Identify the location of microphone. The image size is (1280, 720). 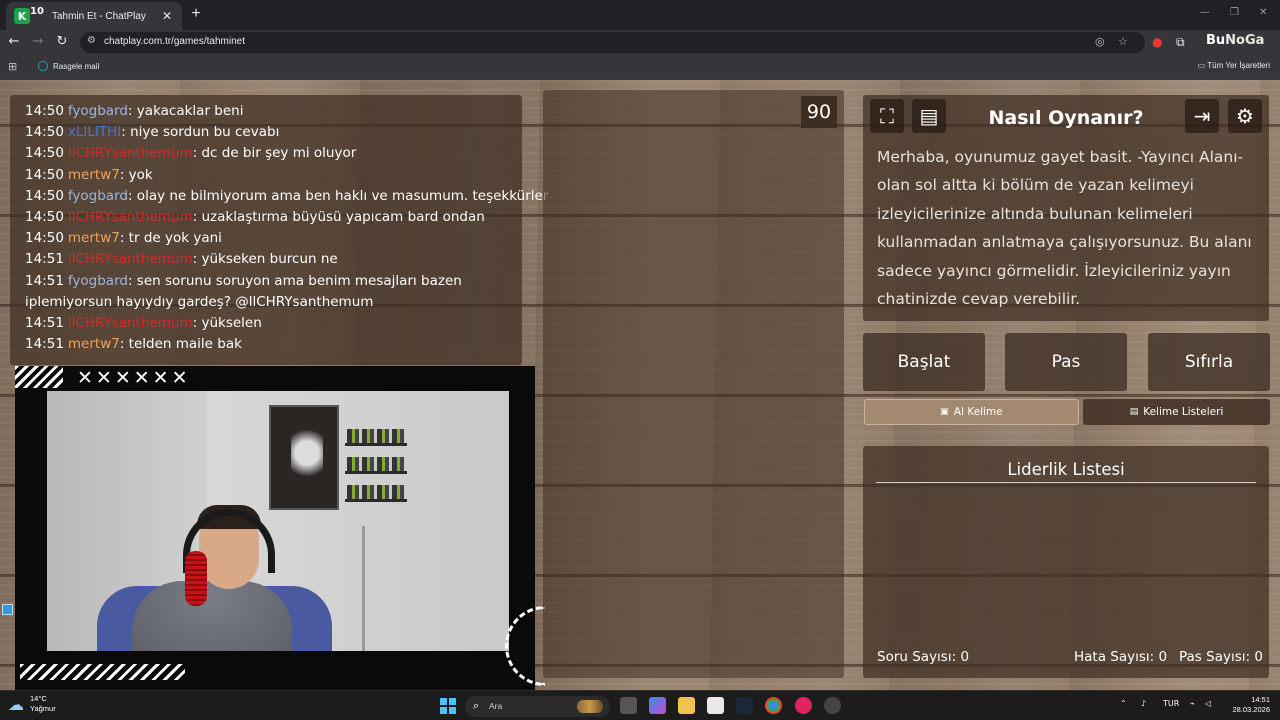
(196, 578).